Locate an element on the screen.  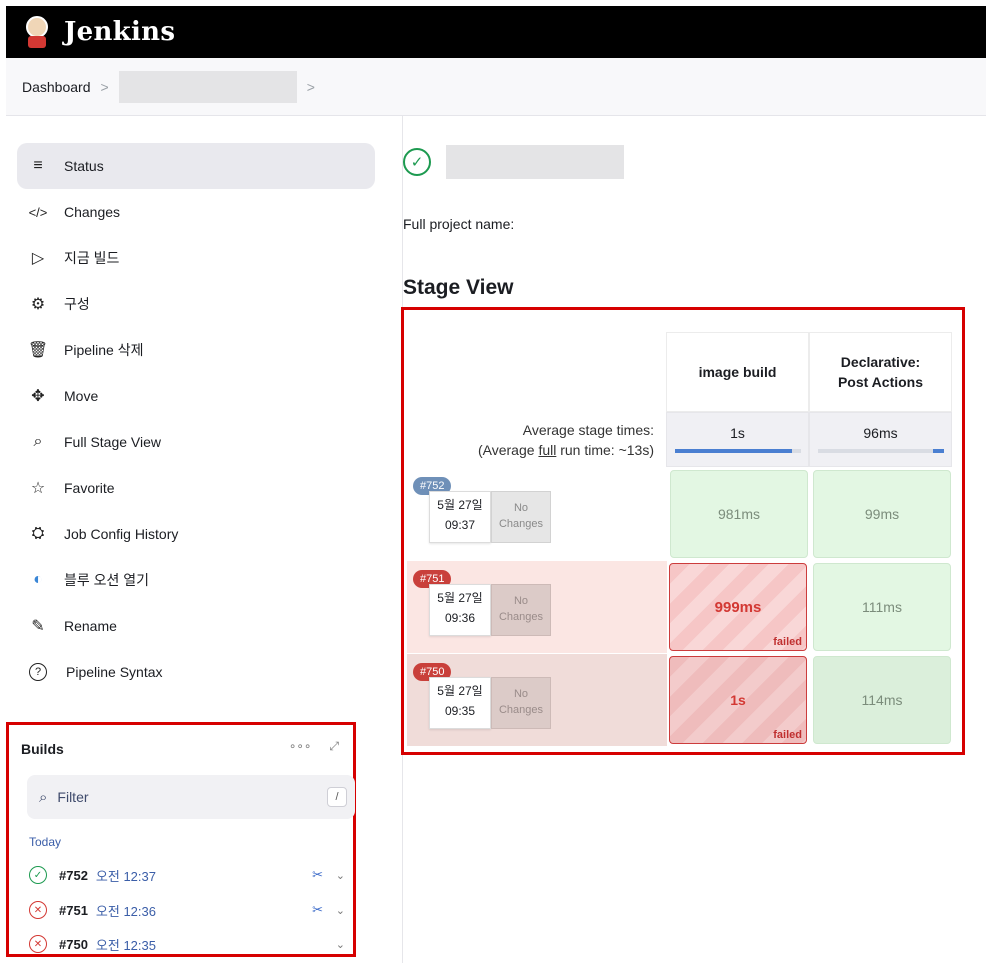
brand-name: Jenkins is located at coordinates (119, 32).